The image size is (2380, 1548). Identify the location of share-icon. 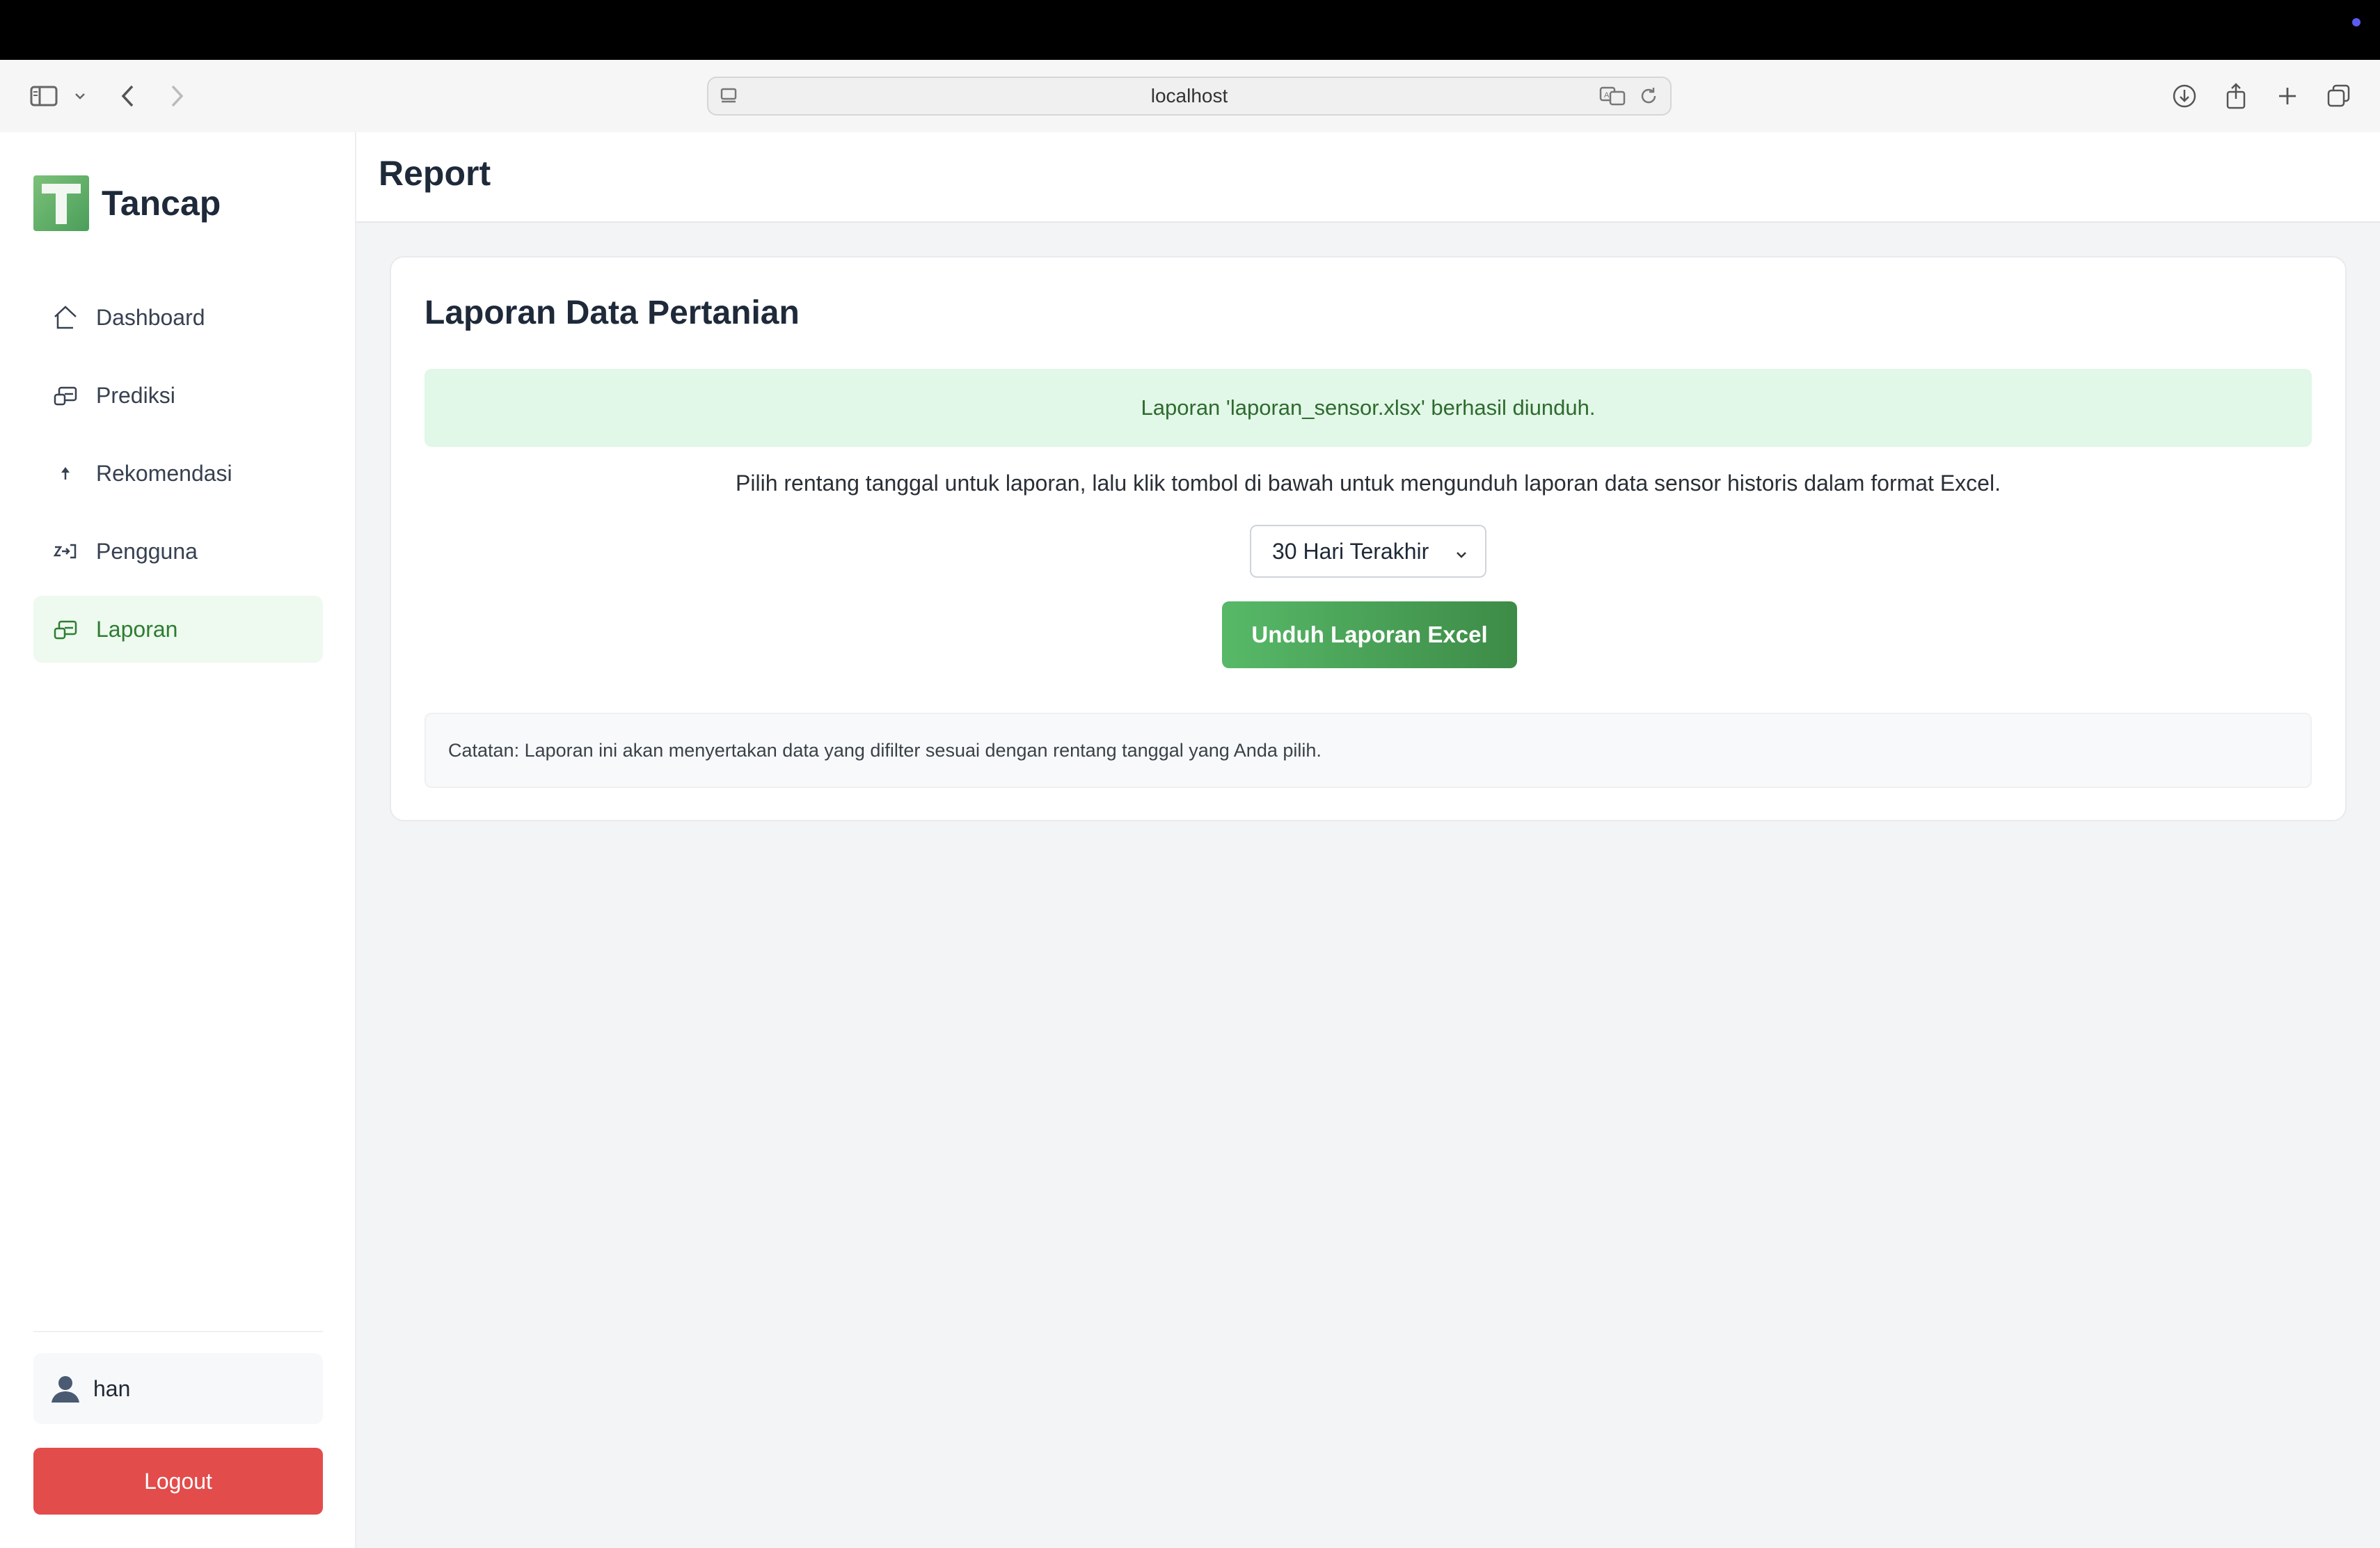
(2236, 96).